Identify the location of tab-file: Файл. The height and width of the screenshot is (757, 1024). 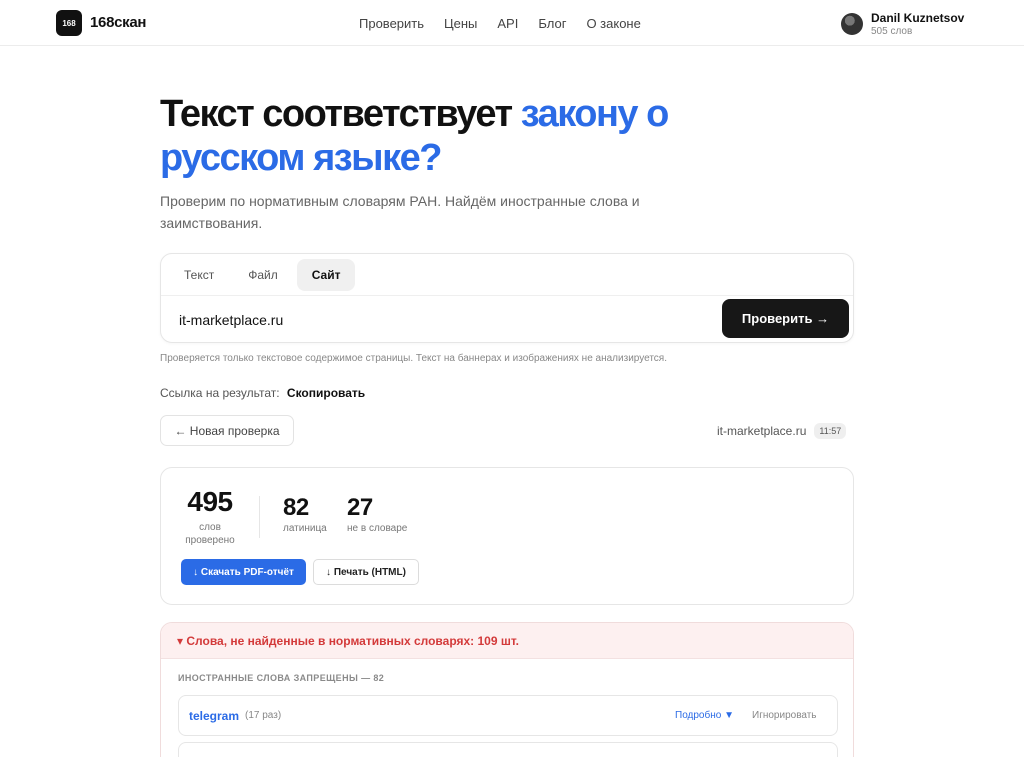
(263, 275).